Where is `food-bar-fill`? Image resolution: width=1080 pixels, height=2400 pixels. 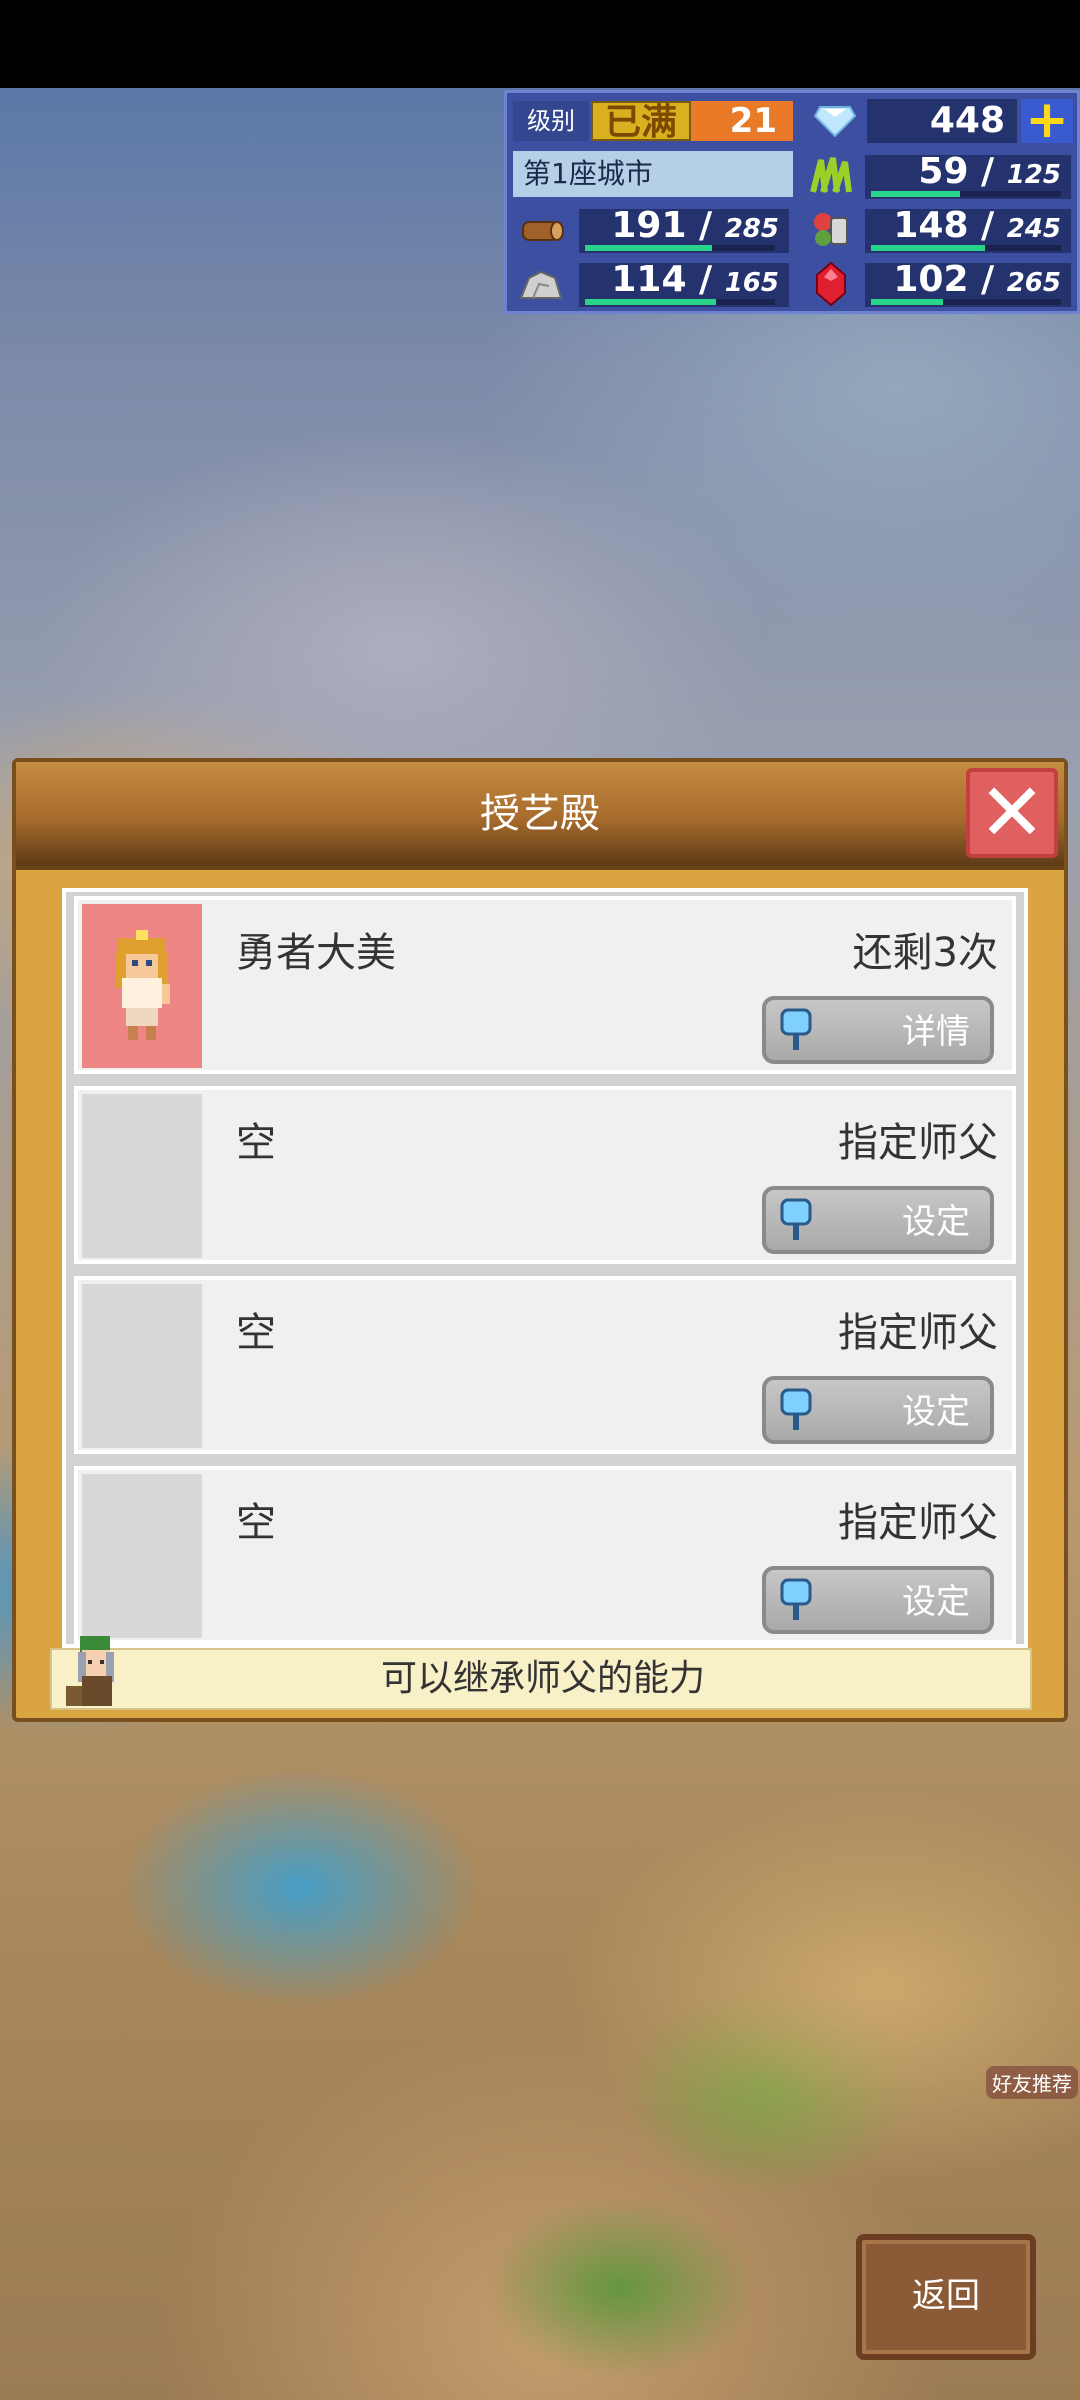 food-bar-fill is located at coordinates (928, 248).